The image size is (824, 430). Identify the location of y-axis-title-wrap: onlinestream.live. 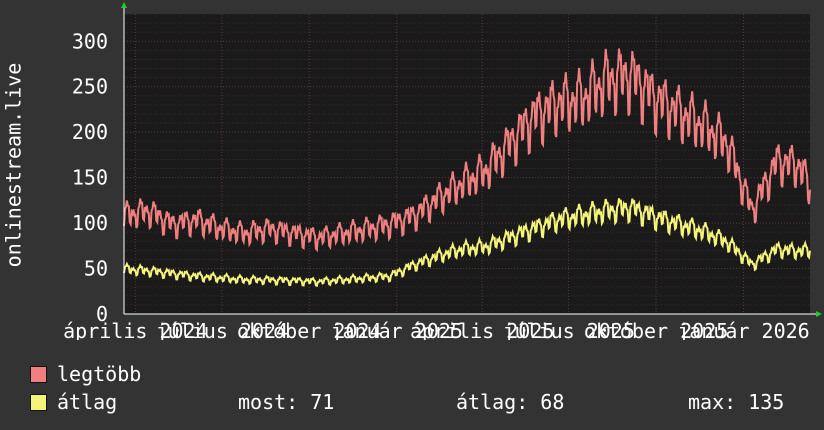
(13, 165).